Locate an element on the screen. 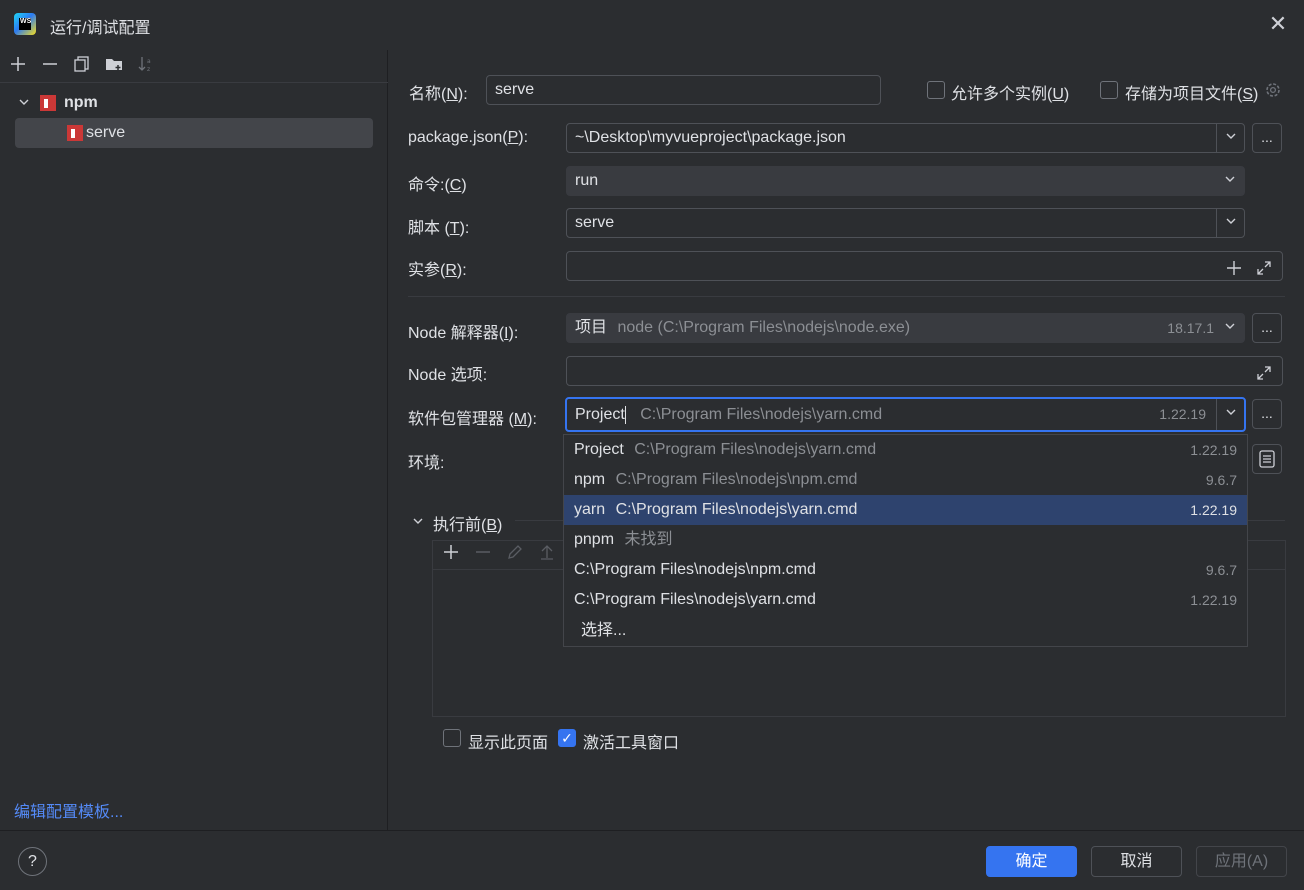 Image resolution: width=1304 pixels, height=890 pixels. store-as-file-checkbox is located at coordinates (1109, 90).